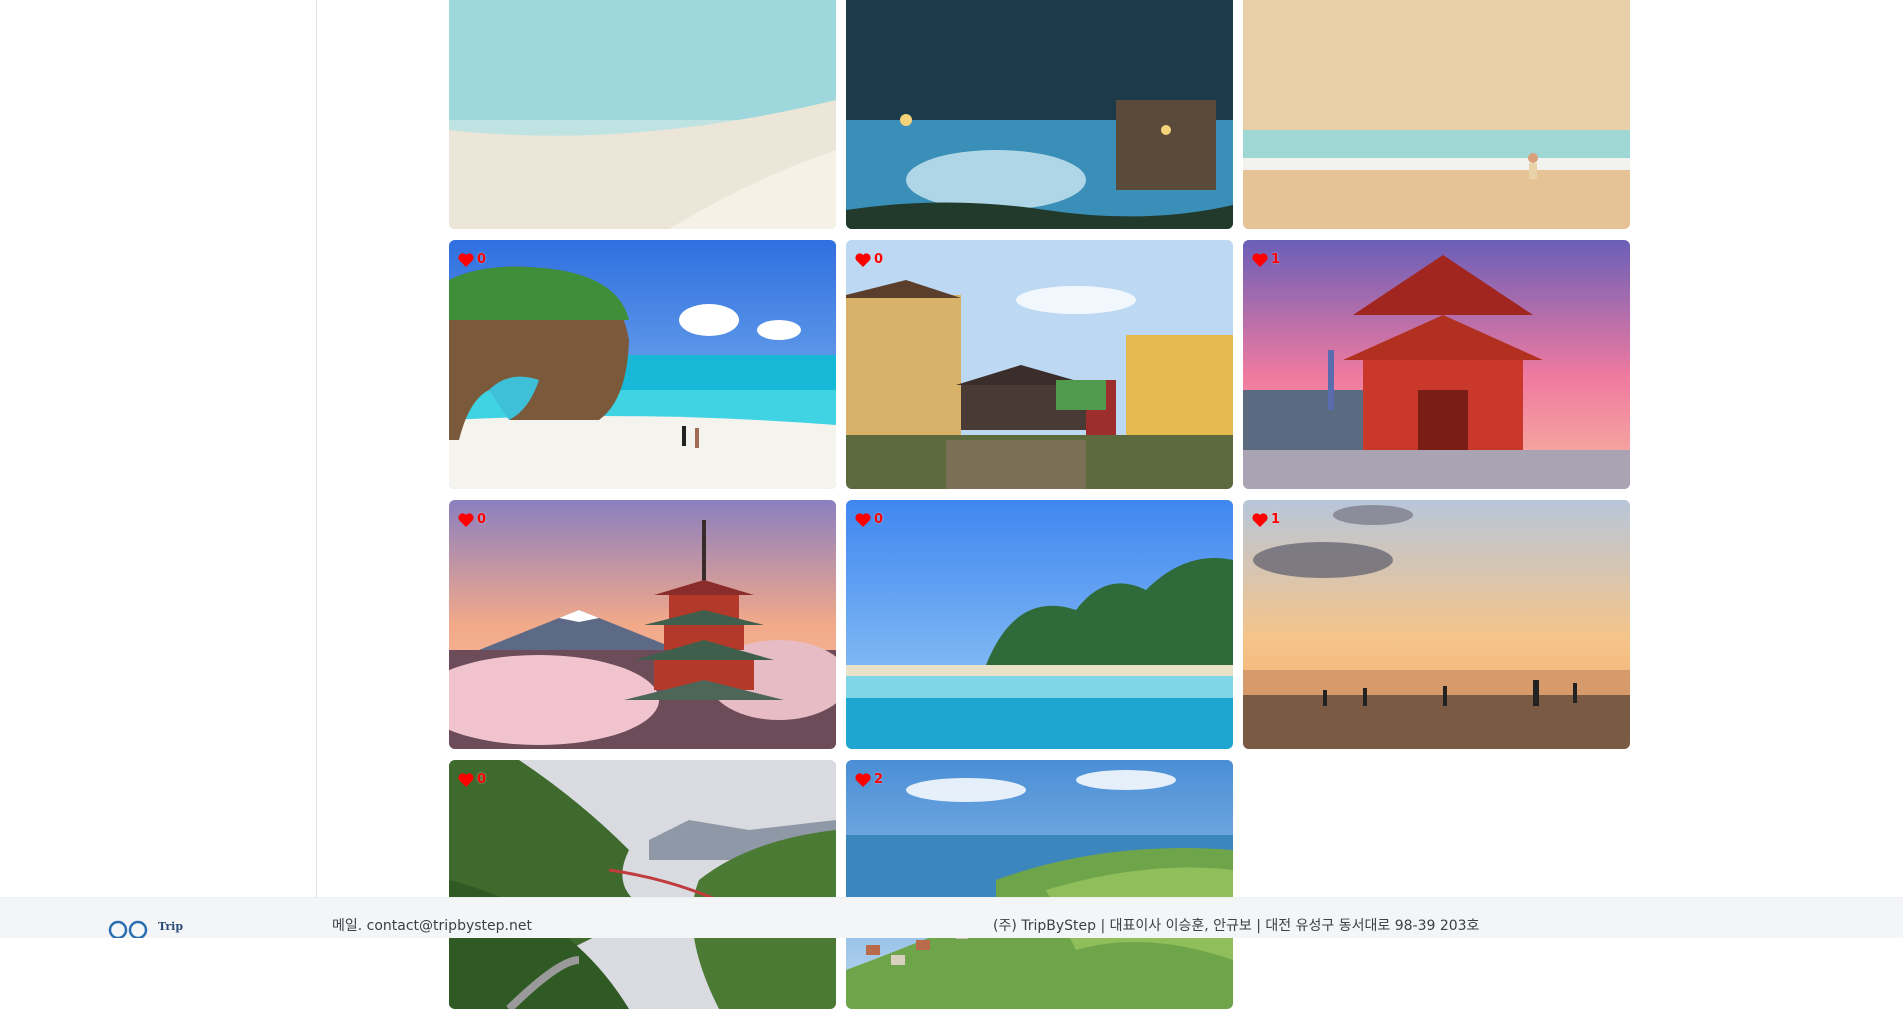  What do you see at coordinates (432, 926) in the screenshot?
I see `footer-email: 메일. contact@tripbystep.net` at bounding box center [432, 926].